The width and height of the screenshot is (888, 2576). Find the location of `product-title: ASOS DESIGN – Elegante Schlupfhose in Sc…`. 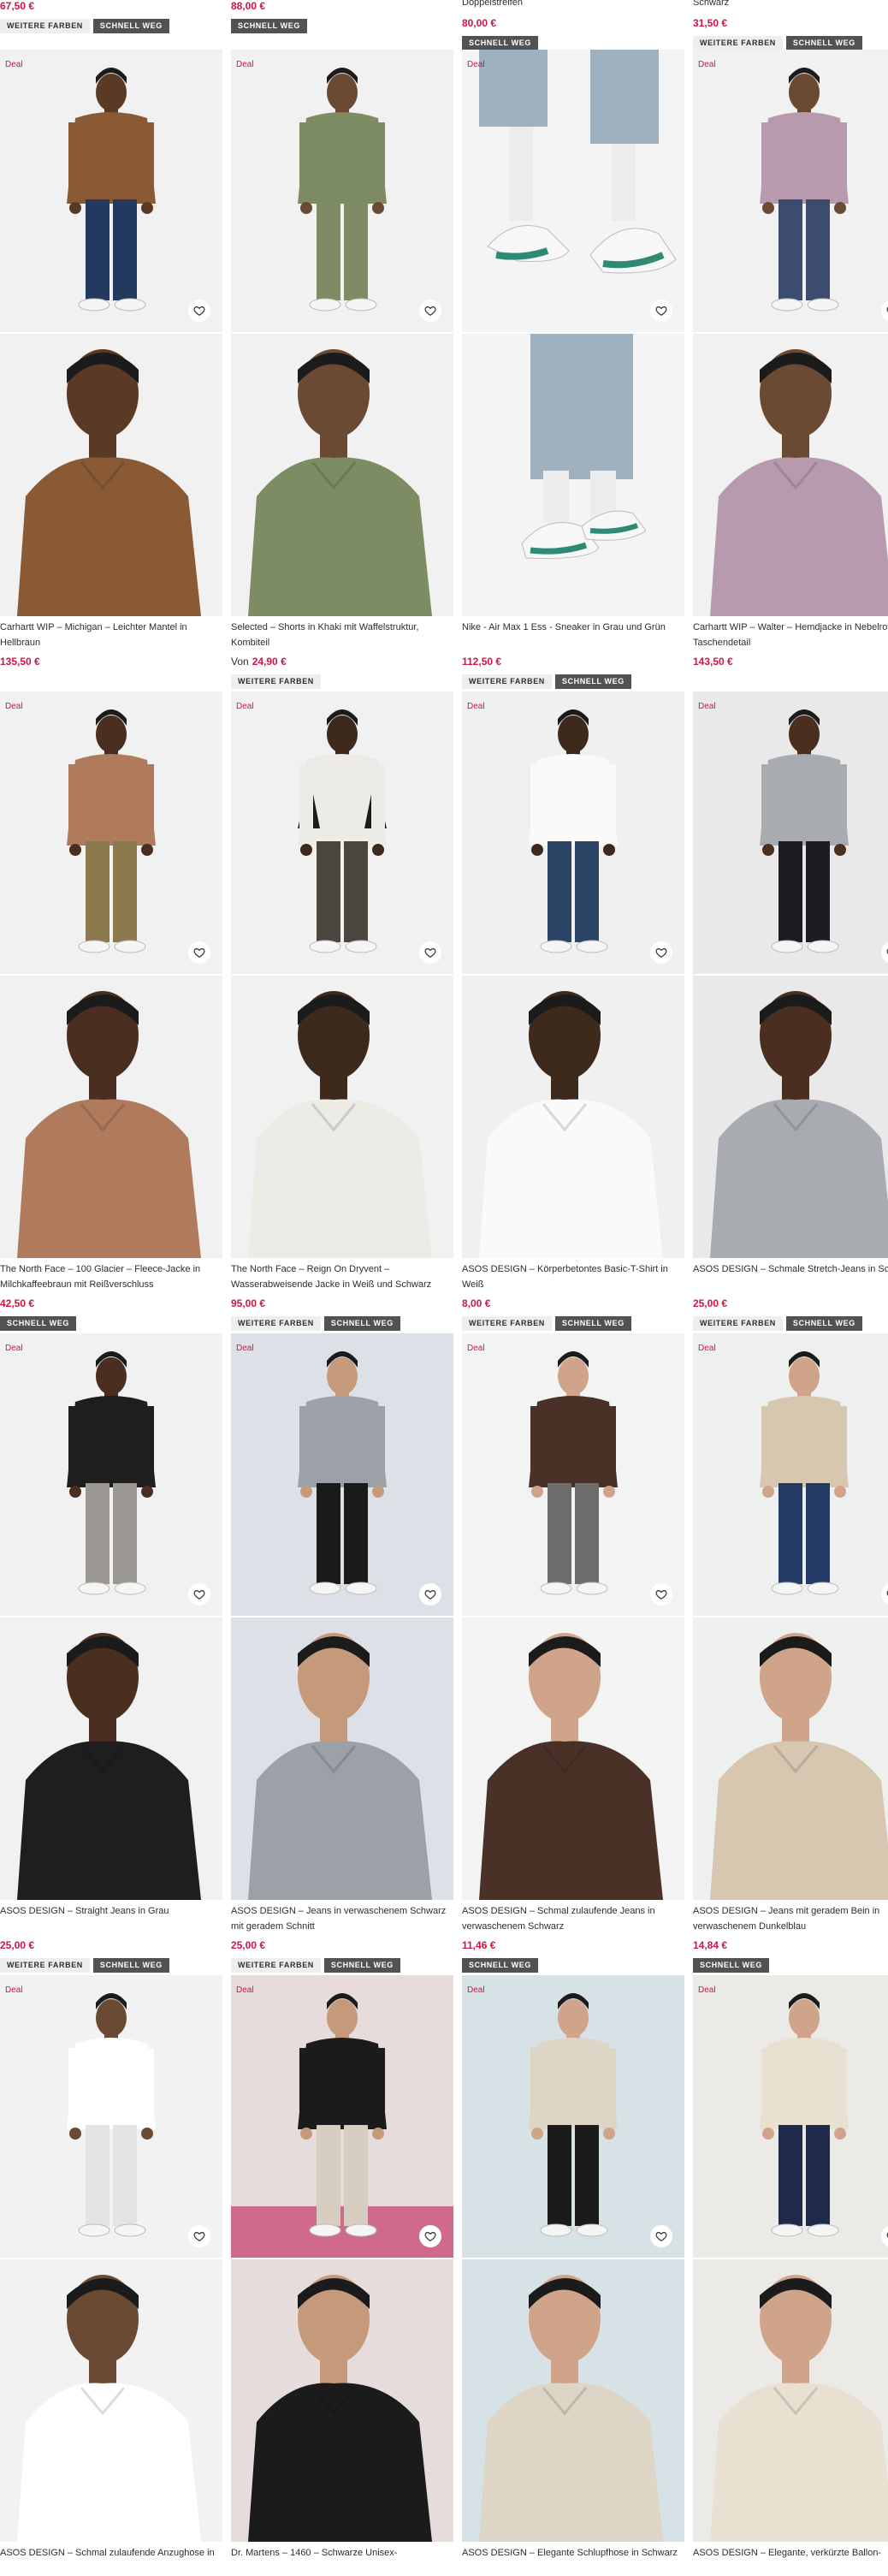

product-title: ASOS DESIGN – Elegante Schlupfhose in Sc… is located at coordinates (574, 2560).